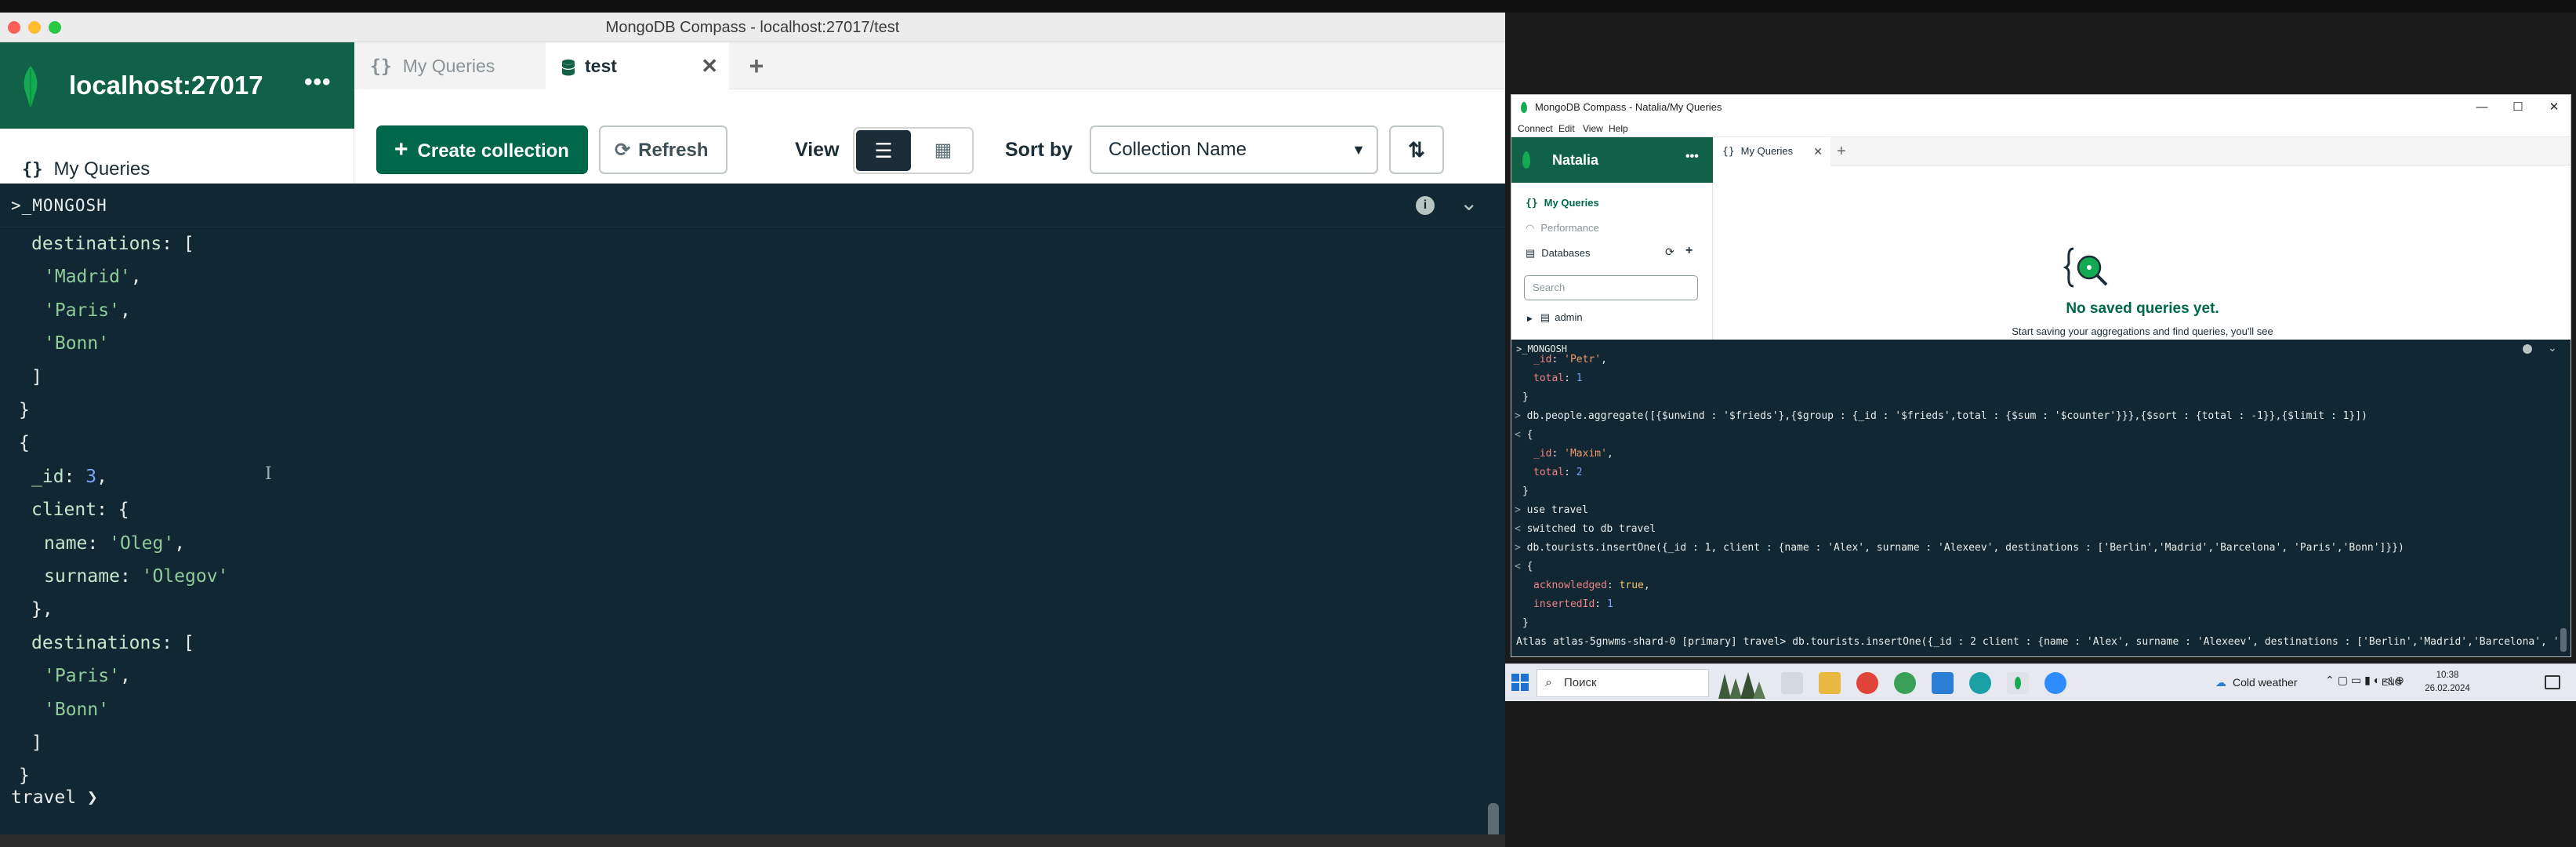 The image size is (2576, 847). Describe the element at coordinates (2554, 107) in the screenshot. I see `close-window-button: ✕` at that location.